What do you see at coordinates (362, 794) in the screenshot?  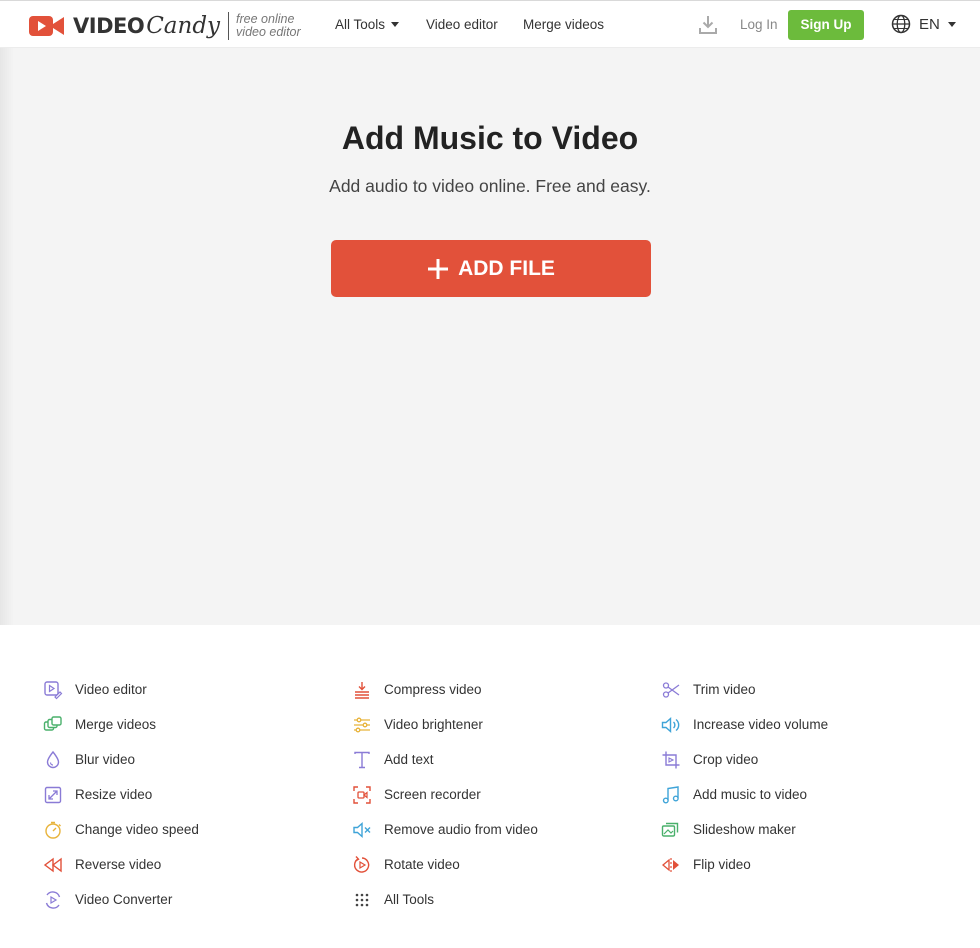 I see `screen-record-icon` at bounding box center [362, 794].